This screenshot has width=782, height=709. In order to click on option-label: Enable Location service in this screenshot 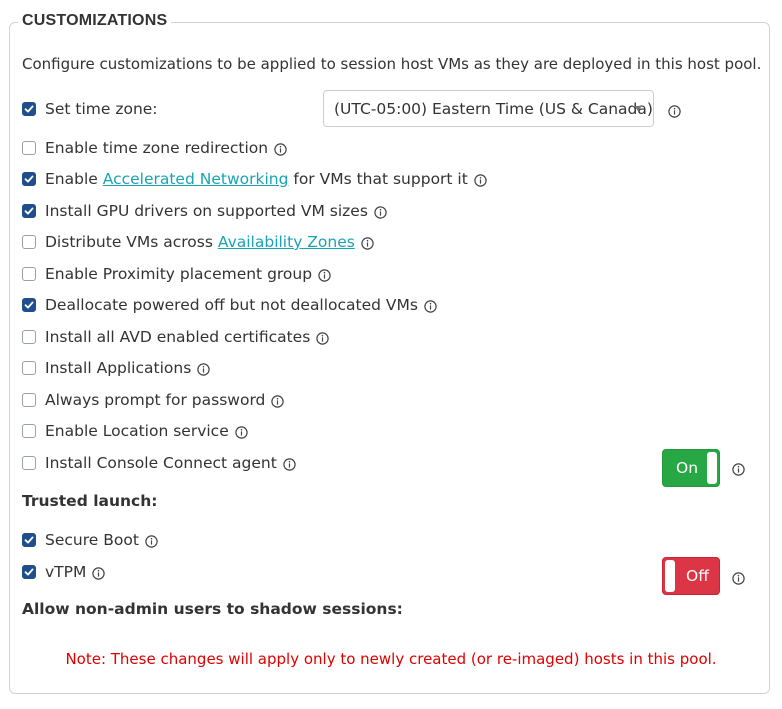, I will do `click(137, 431)`.